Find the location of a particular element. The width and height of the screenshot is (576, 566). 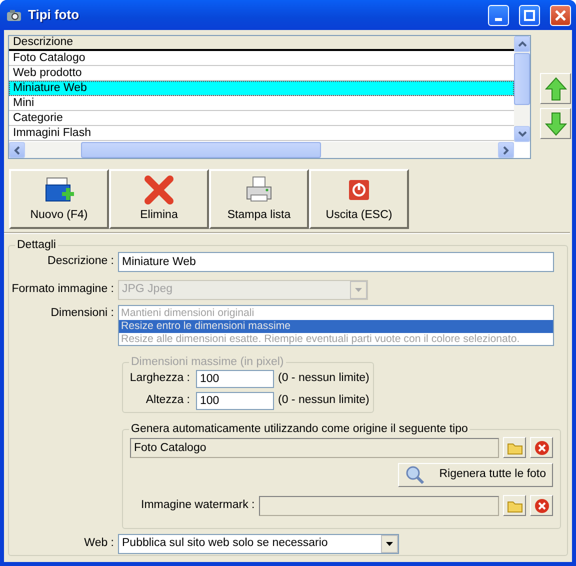

regenerate-button: Rigenera tutte le foto is located at coordinates (475, 475).